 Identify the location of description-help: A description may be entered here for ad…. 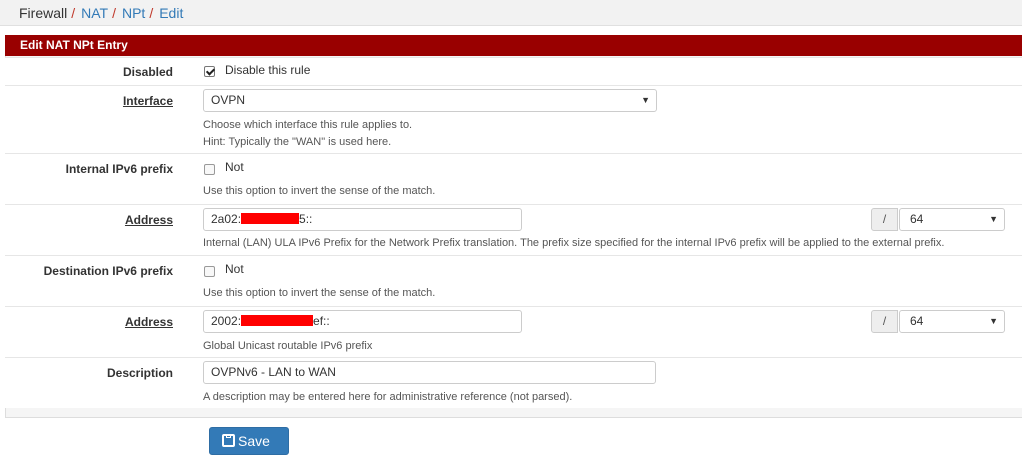
(388, 397).